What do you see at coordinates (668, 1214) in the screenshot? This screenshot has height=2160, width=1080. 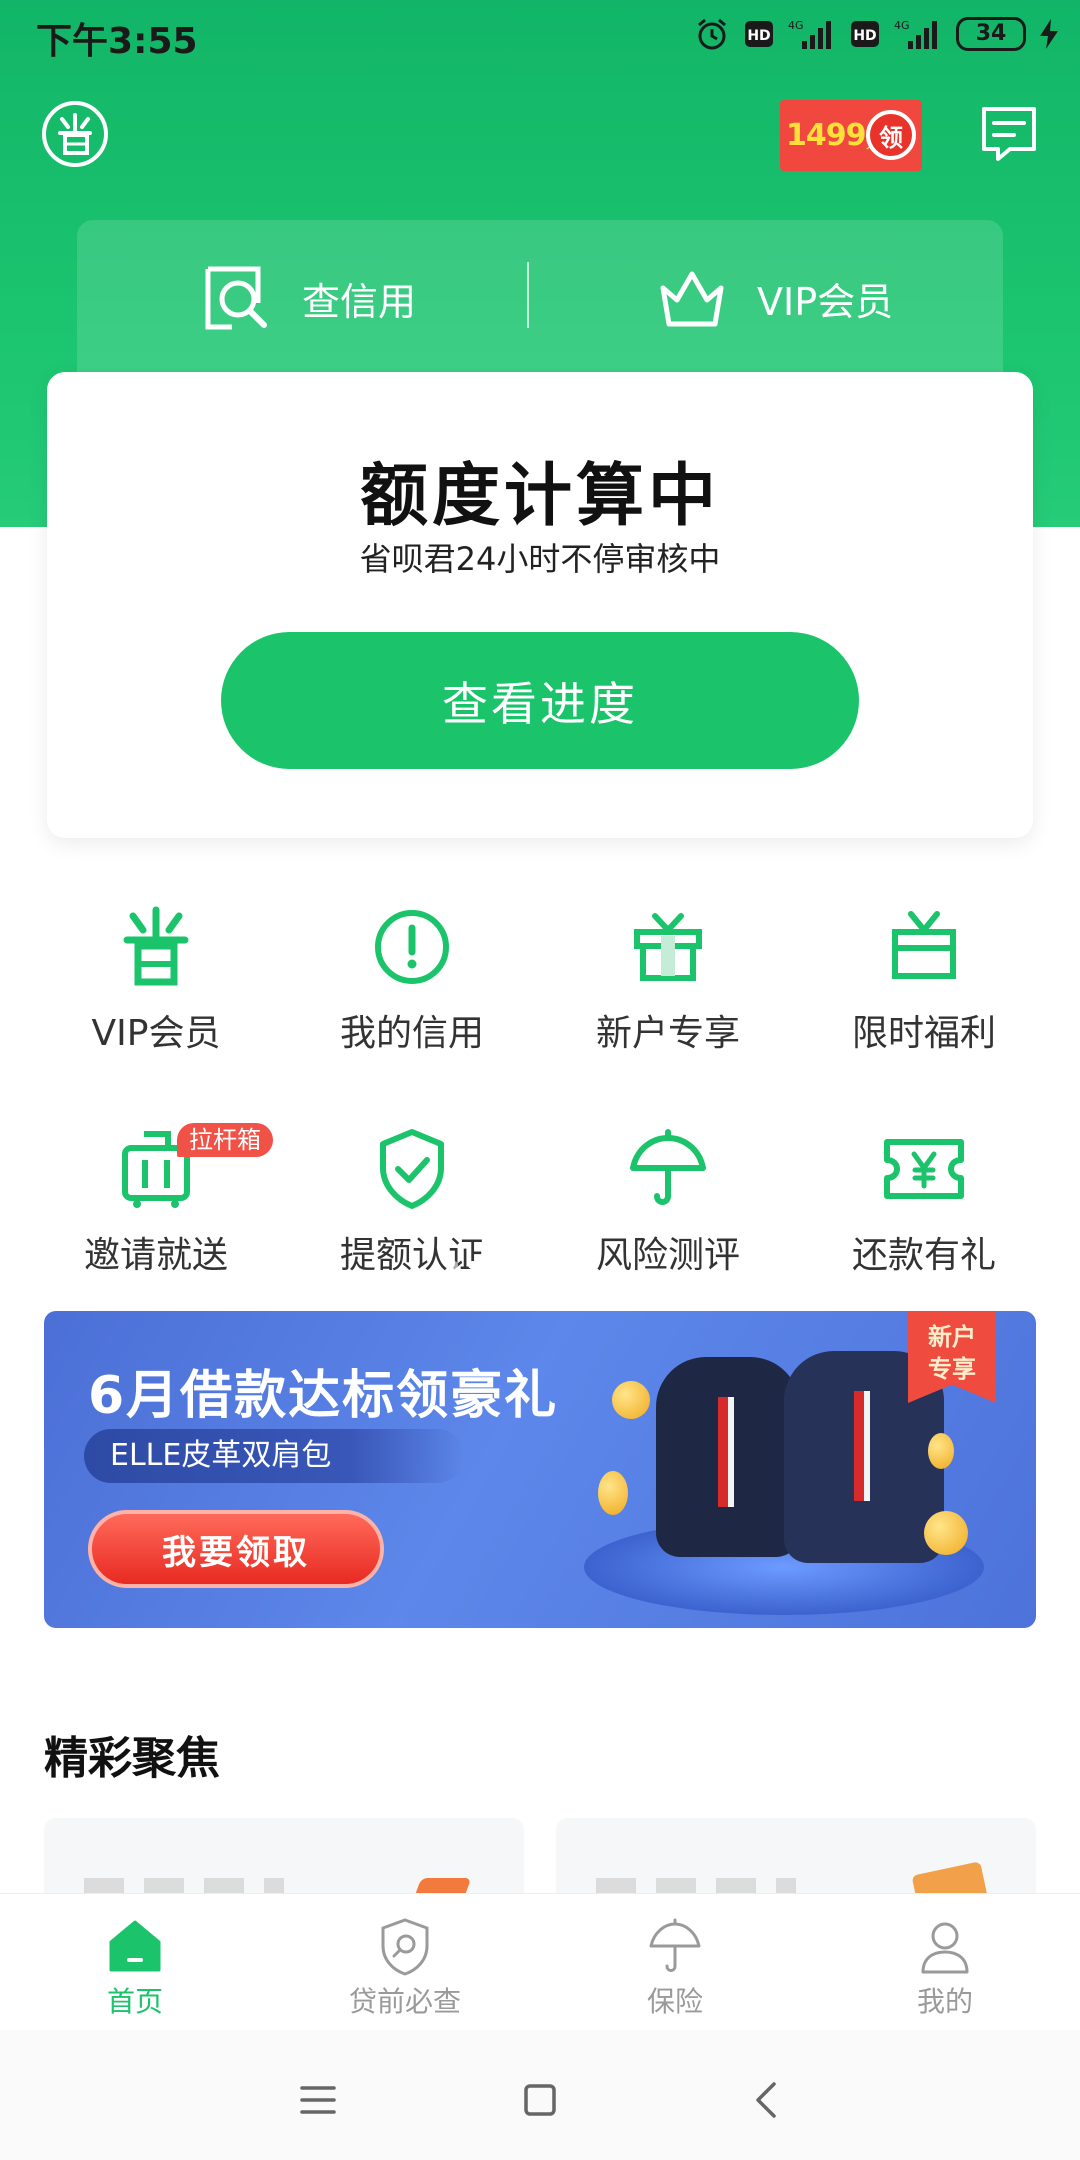 I see `feature-risk-assessment: 风险测评` at bounding box center [668, 1214].